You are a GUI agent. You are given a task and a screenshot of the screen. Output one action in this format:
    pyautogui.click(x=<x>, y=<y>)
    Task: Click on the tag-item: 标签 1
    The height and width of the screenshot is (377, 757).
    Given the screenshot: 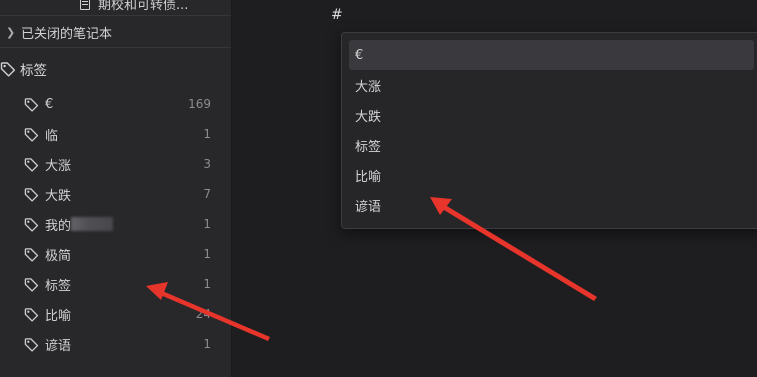 What is the action you would take?
    pyautogui.click(x=115, y=284)
    